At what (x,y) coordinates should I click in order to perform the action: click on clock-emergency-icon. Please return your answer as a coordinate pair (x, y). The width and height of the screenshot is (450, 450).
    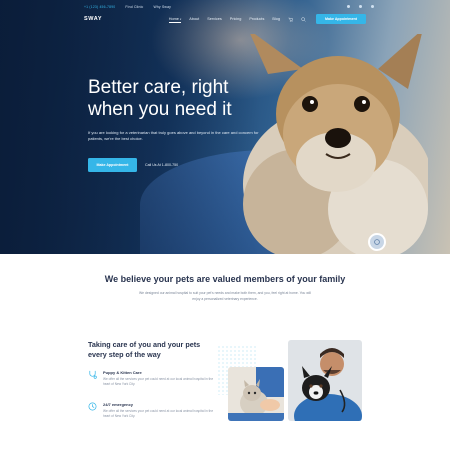
    Looking at the image, I should click on (92, 406).